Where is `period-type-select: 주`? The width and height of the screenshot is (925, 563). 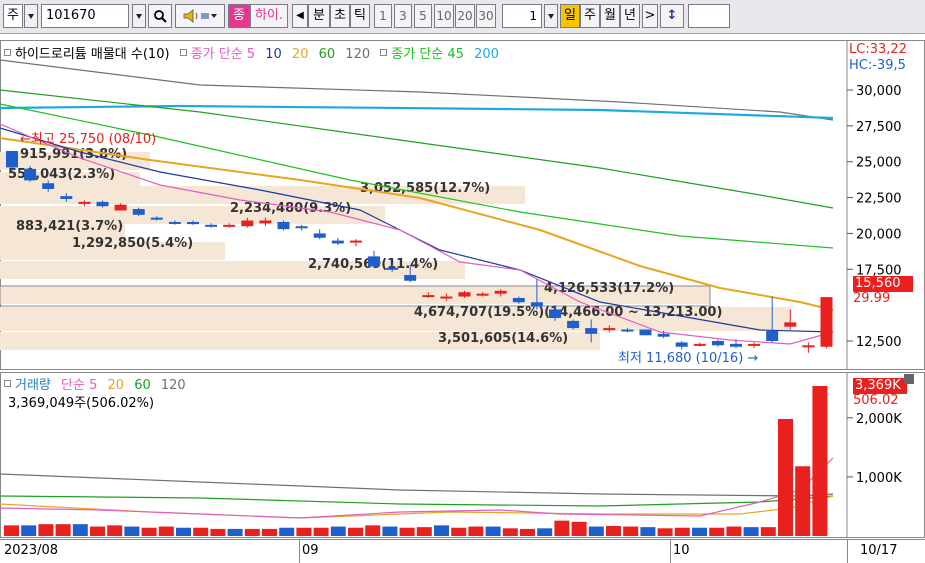
period-type-select: 주 is located at coordinates (13, 16).